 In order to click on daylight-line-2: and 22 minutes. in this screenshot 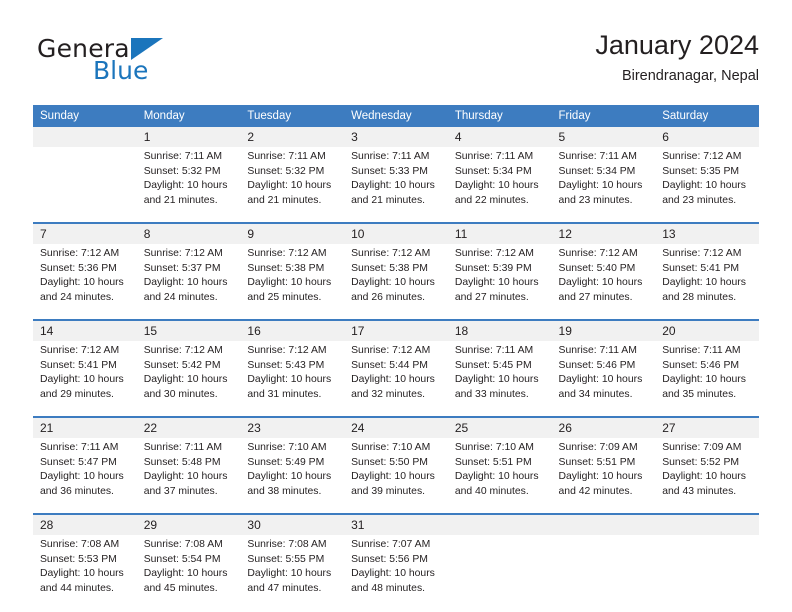, I will do `click(491, 200)`.